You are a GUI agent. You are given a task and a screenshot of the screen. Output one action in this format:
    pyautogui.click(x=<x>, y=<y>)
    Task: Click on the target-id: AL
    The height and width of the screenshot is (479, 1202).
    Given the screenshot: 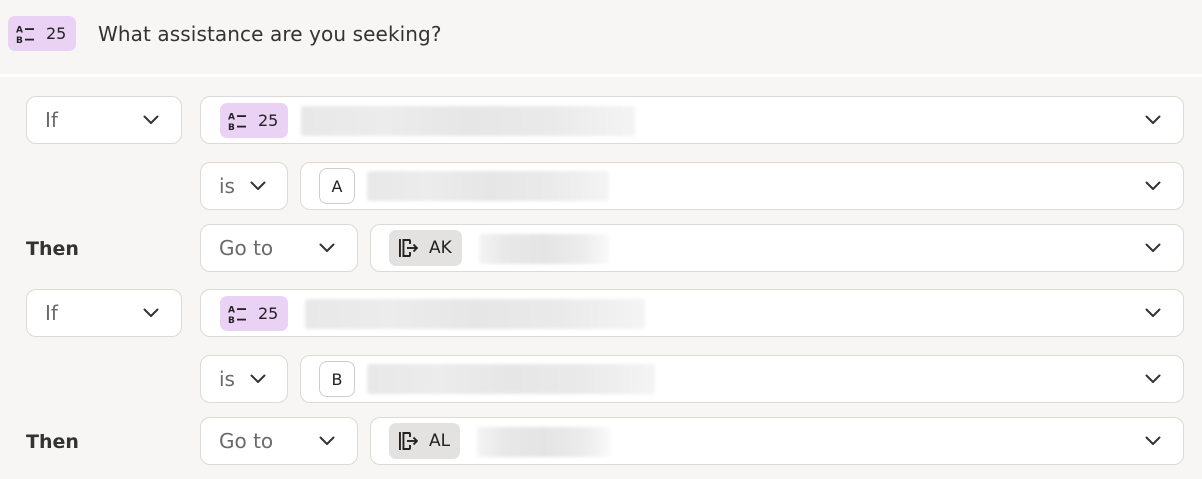 What is the action you would take?
    pyautogui.click(x=440, y=441)
    